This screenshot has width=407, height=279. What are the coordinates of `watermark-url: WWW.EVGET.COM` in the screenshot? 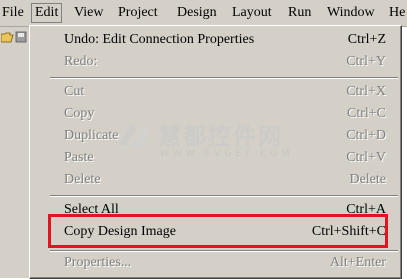 It's located at (227, 154).